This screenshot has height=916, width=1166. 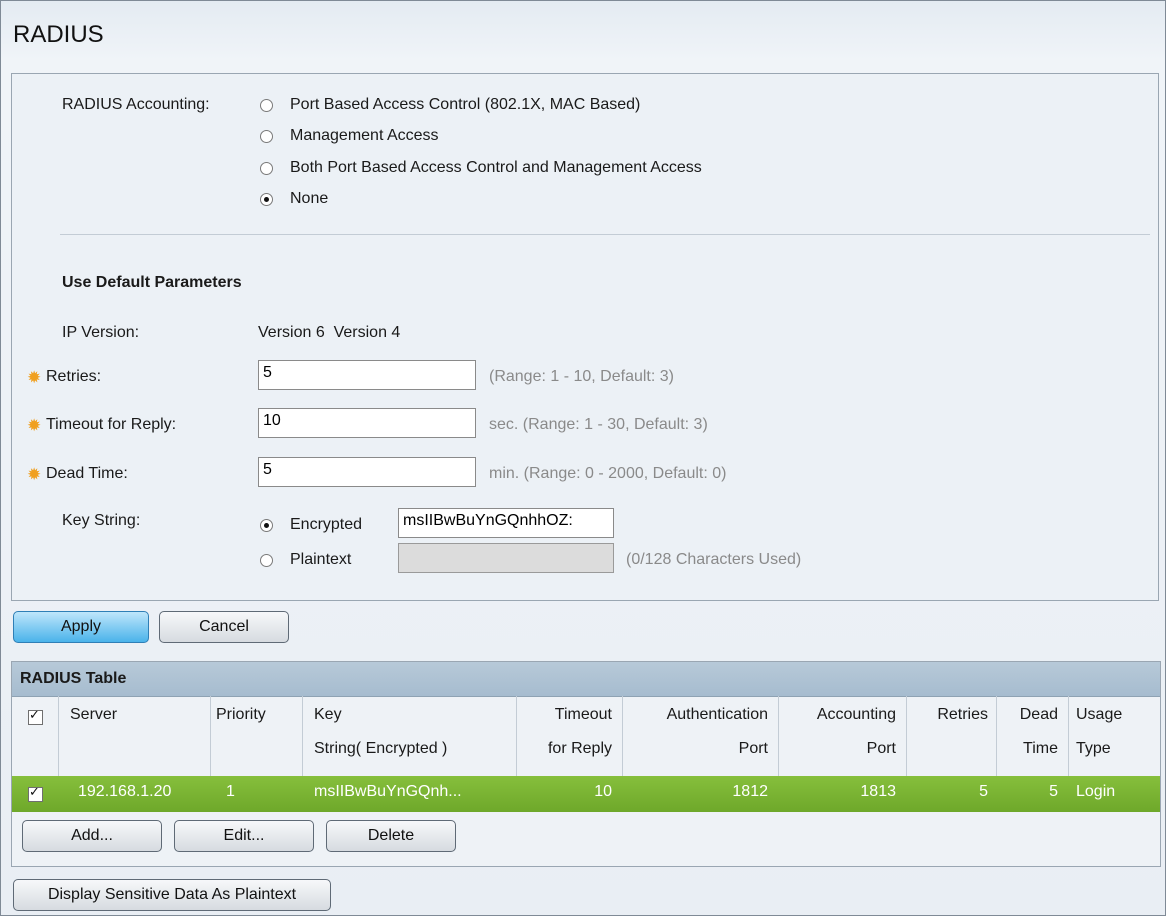 What do you see at coordinates (329, 332) in the screenshot?
I see `ip-version-value: Version 6 Version 4` at bounding box center [329, 332].